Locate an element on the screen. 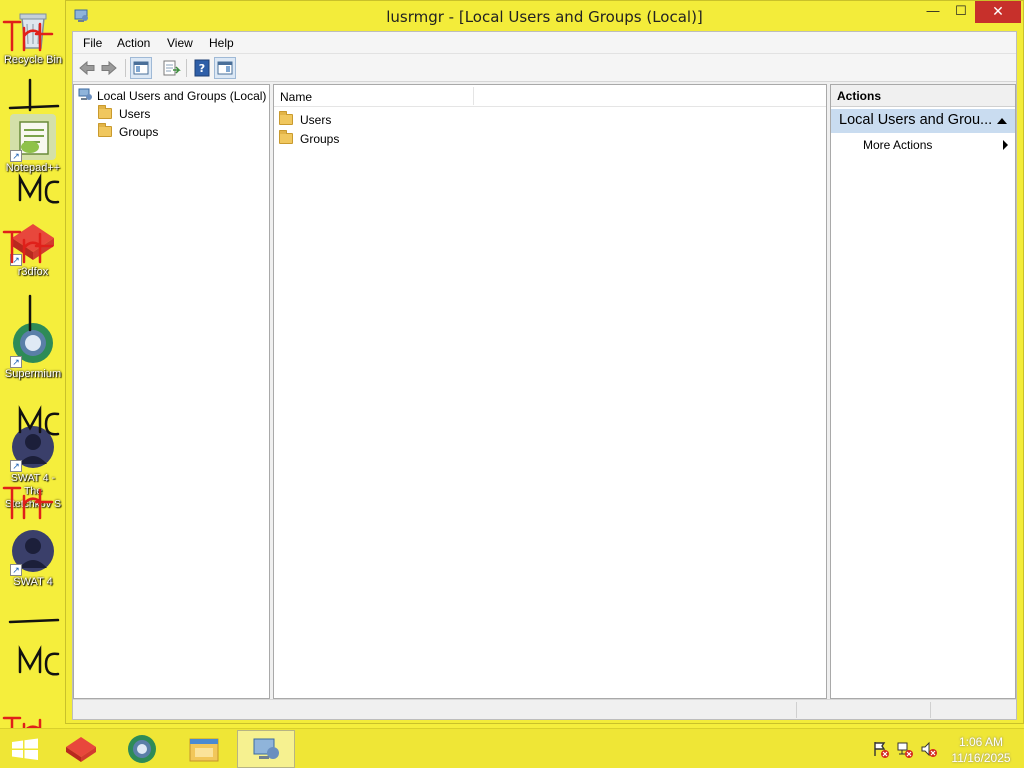  network-icon is located at coordinates (905, 749).